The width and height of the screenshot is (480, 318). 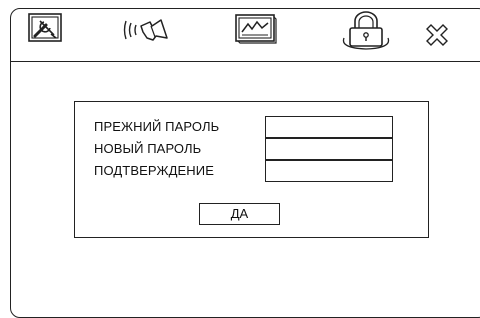 I want to click on tools-icon, so click(x=45, y=28).